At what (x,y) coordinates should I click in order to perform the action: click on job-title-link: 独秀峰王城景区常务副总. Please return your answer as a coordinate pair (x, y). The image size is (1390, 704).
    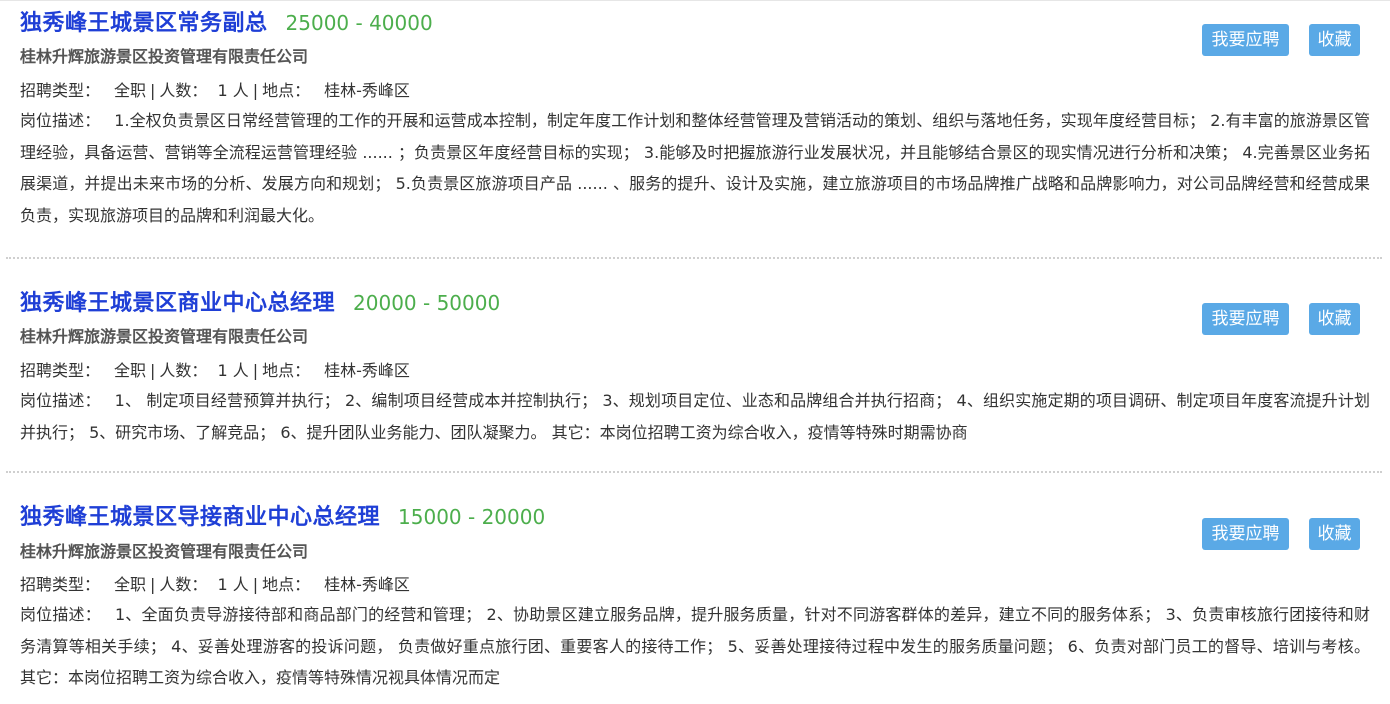
    Looking at the image, I should click on (144, 23).